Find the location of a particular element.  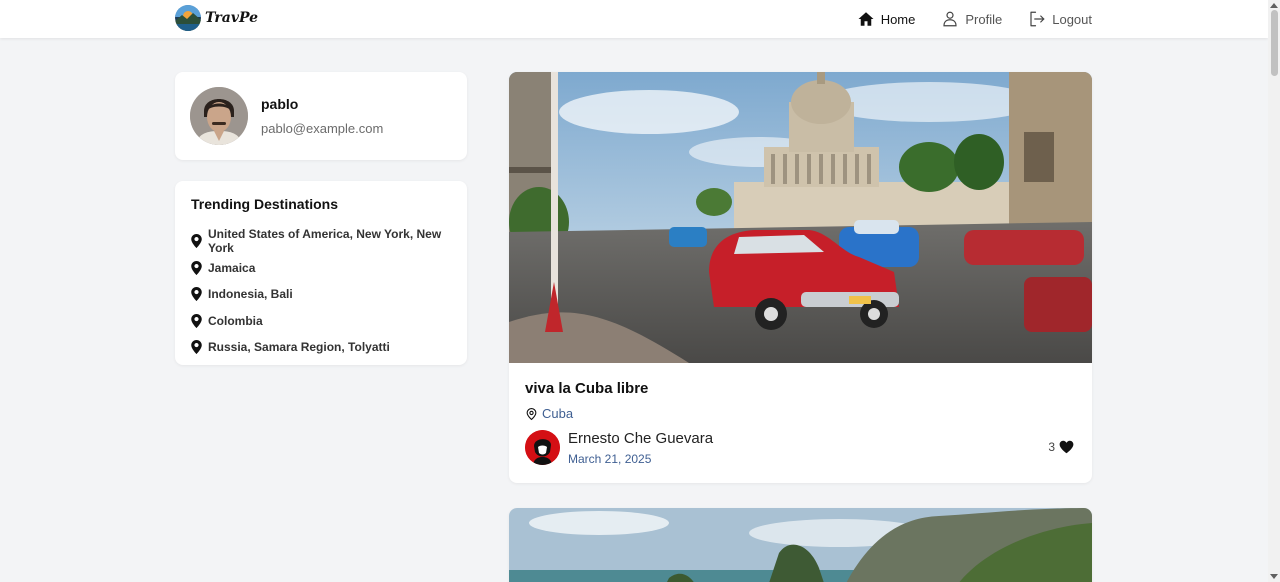

nav-home: Home is located at coordinates (886, 19).